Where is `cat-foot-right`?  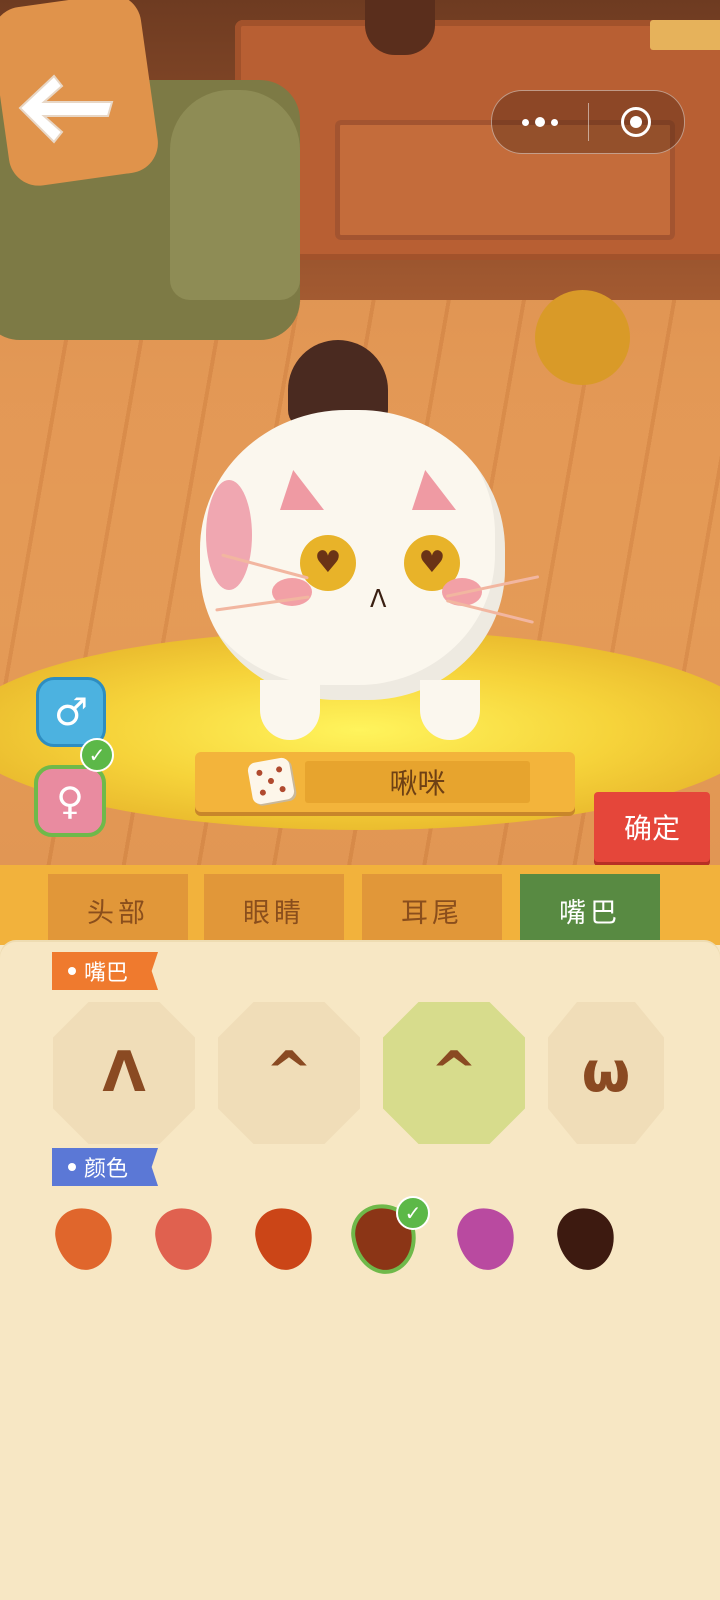 cat-foot-right is located at coordinates (450, 710).